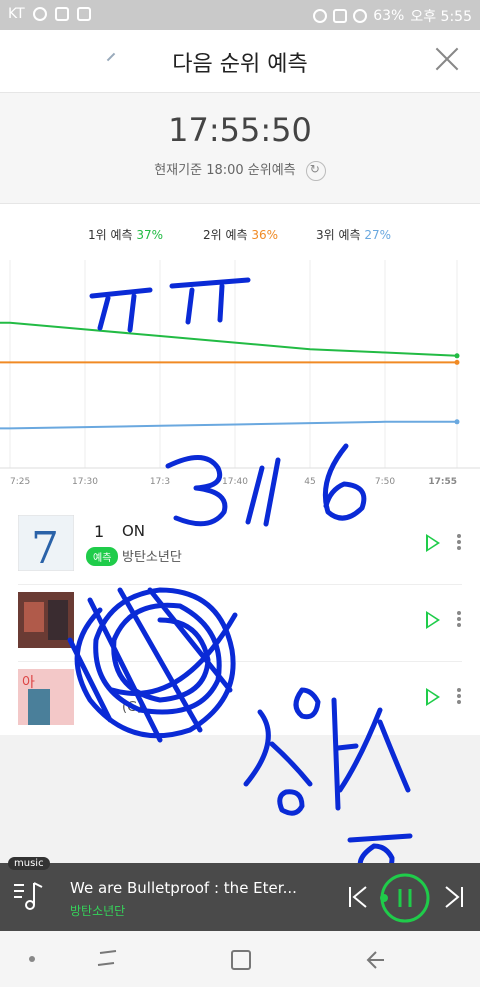 The image size is (480, 991). What do you see at coordinates (240, 700) in the screenshot?
I see `list-item: 아 (G)` at bounding box center [240, 700].